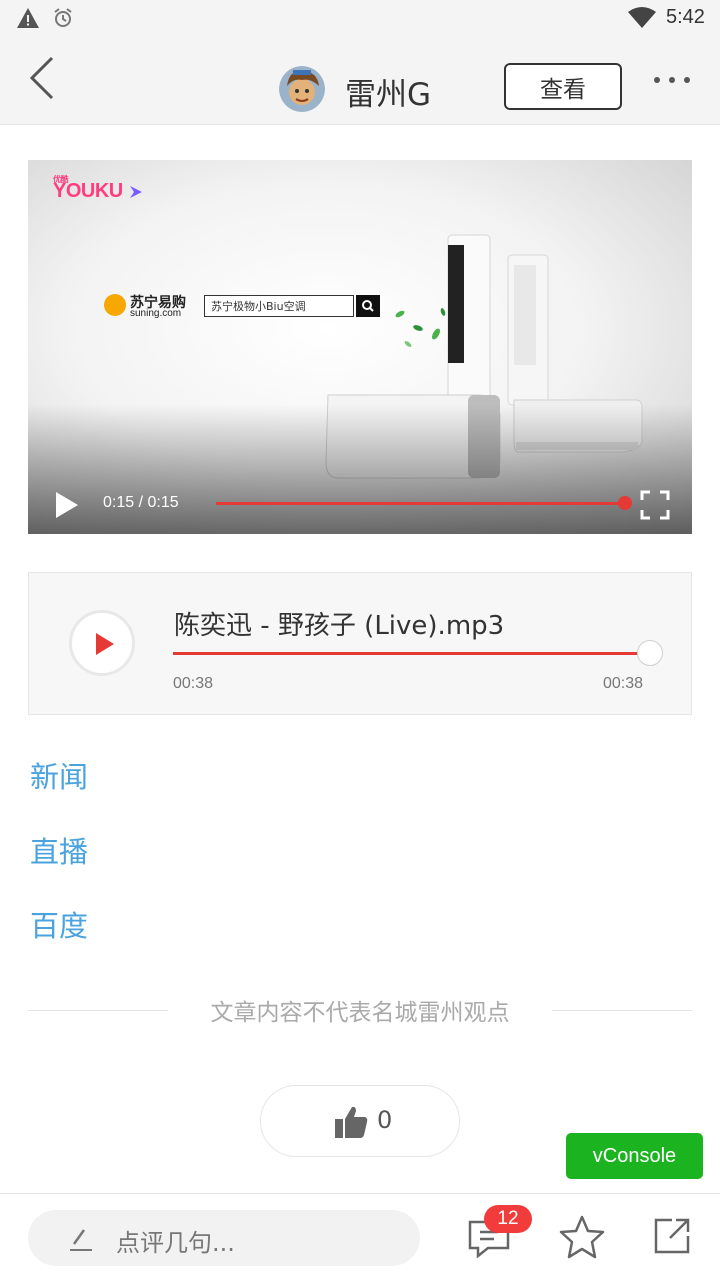  Describe the element at coordinates (59, 850) in the screenshot. I see `link-live: 直播` at that location.